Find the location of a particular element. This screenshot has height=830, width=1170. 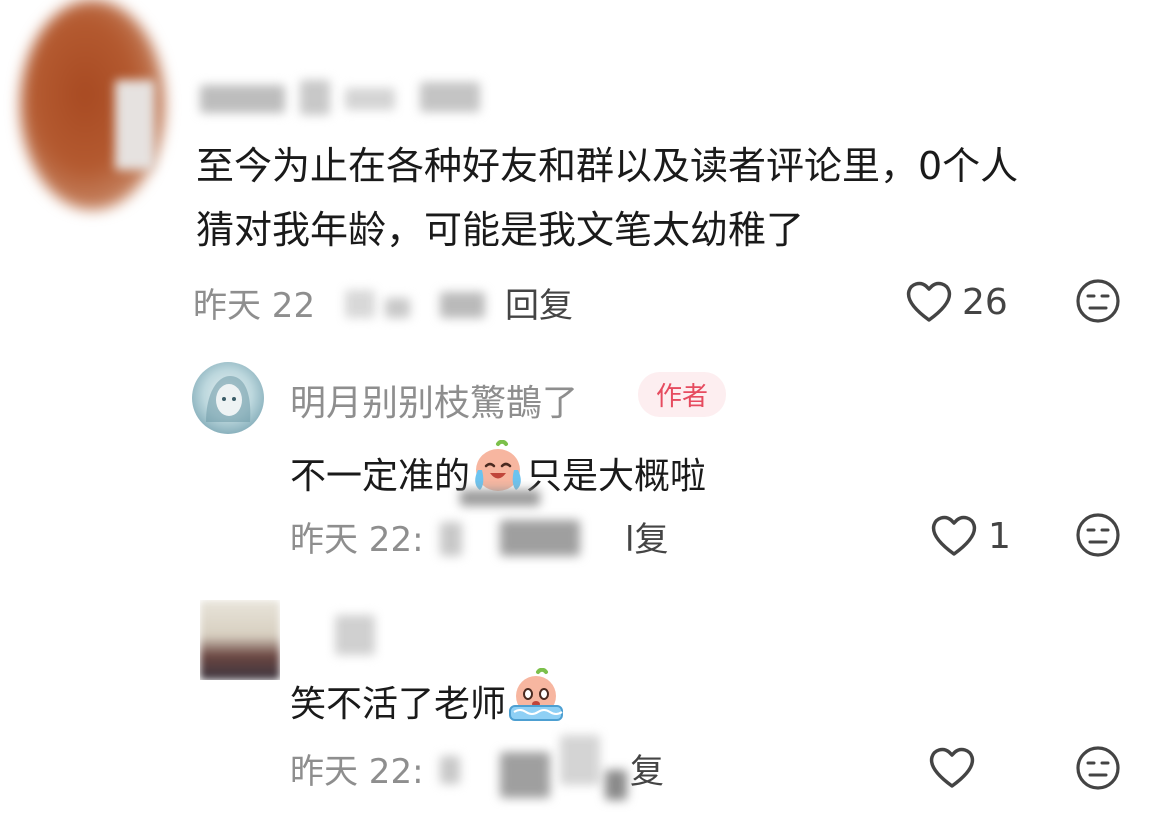

reply-text-content: 笑不活了老师 is located at coordinates (398, 704).